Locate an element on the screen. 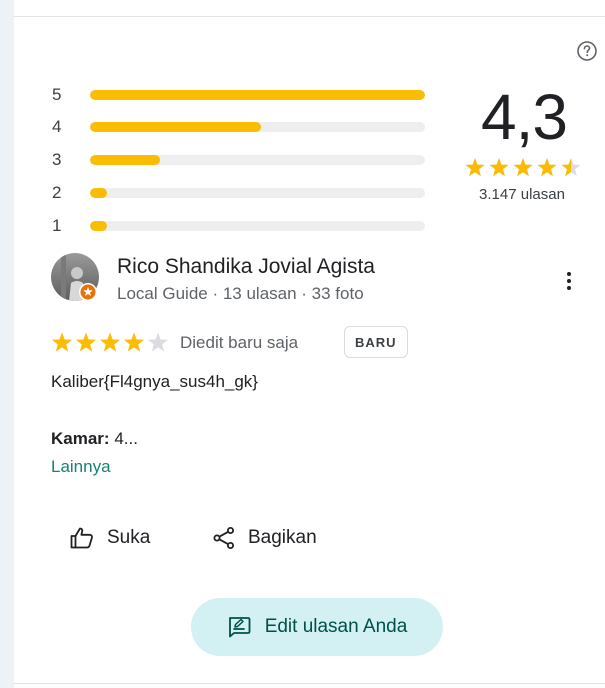  more-link: Lainnya is located at coordinates (81, 467).